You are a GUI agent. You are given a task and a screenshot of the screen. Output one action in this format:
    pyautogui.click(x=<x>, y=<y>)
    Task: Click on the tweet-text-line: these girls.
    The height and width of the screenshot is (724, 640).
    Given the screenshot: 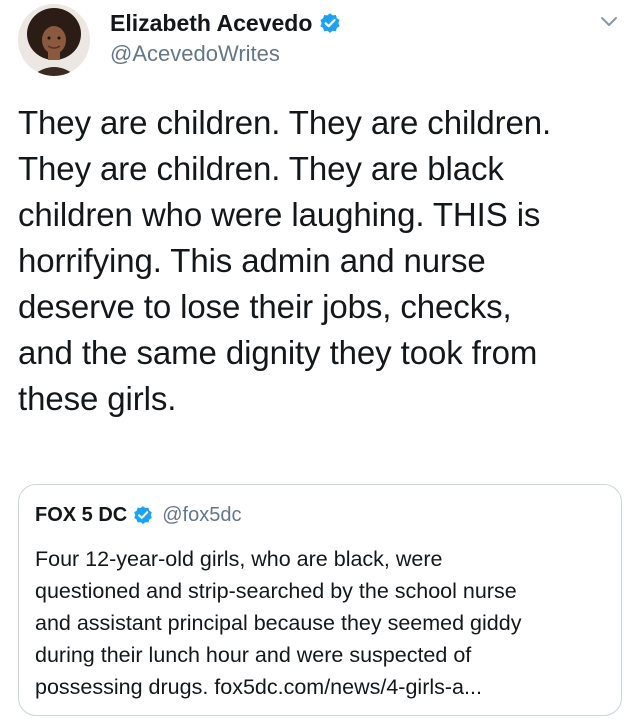 What is the action you would take?
    pyautogui.click(x=97, y=398)
    